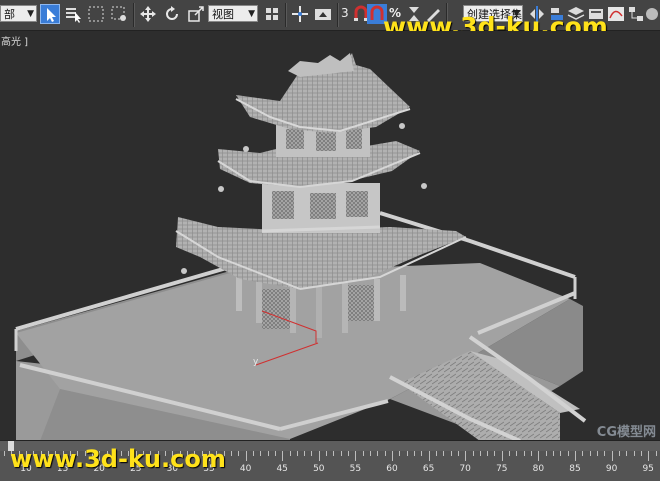 Image resolution: width=660 pixels, height=481 pixels. I want to click on timeline-tick-label: 95, so click(648, 469).